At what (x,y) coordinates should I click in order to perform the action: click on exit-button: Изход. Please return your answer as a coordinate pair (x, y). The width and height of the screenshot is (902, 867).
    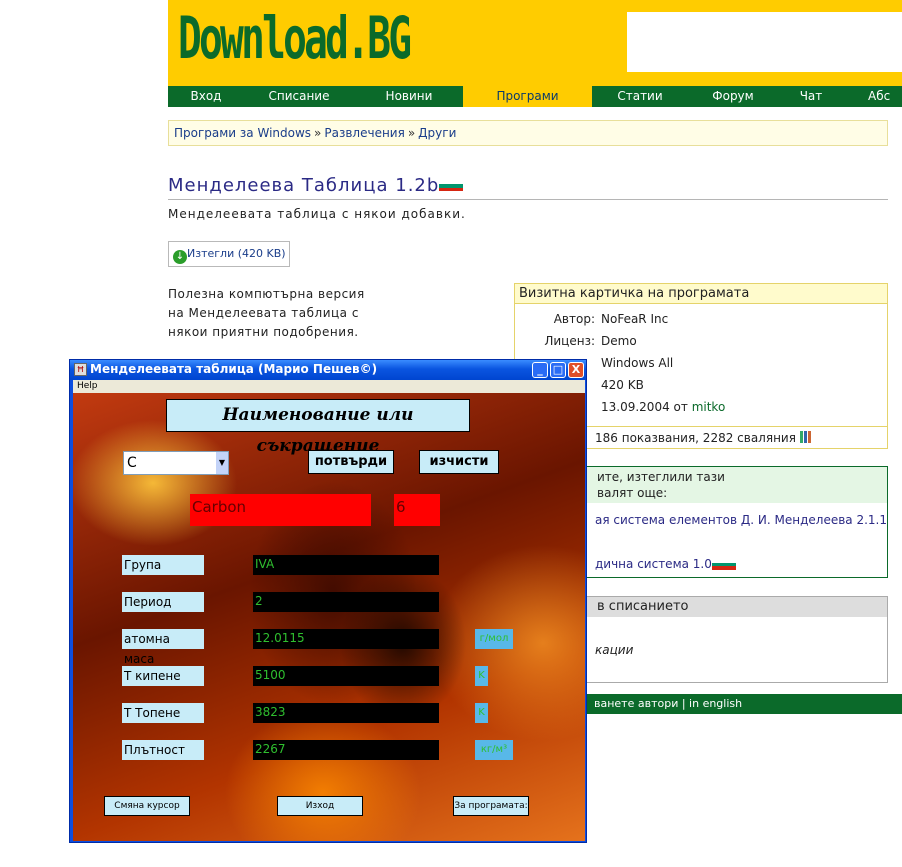
    Looking at the image, I should click on (320, 806).